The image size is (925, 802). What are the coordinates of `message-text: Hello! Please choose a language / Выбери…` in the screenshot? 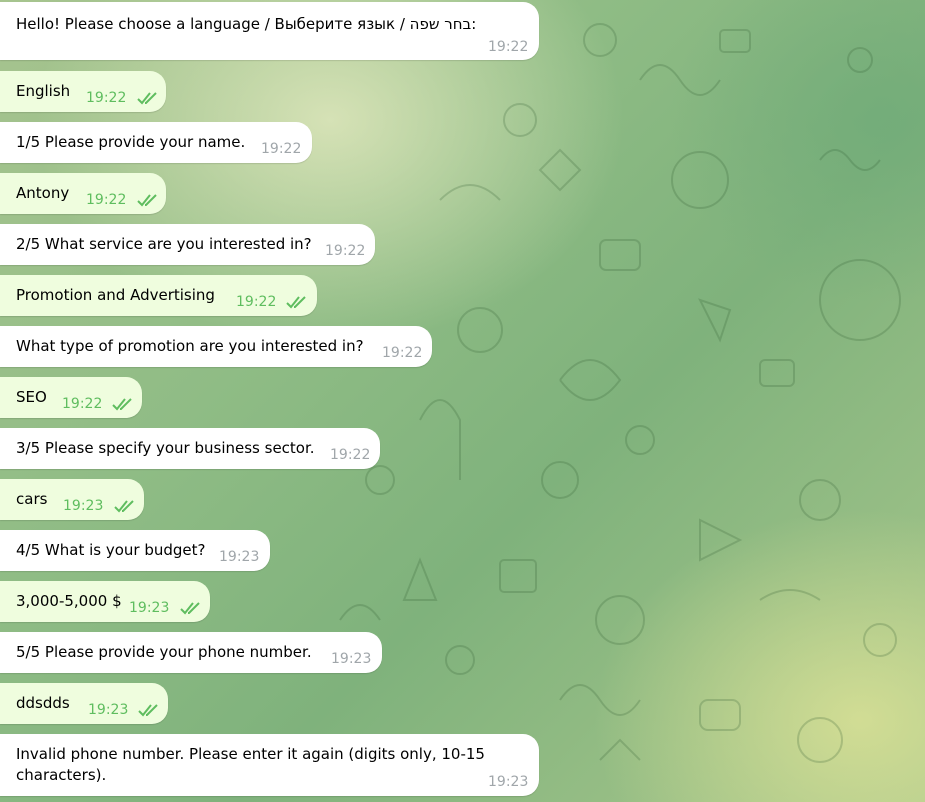 It's located at (246, 24).